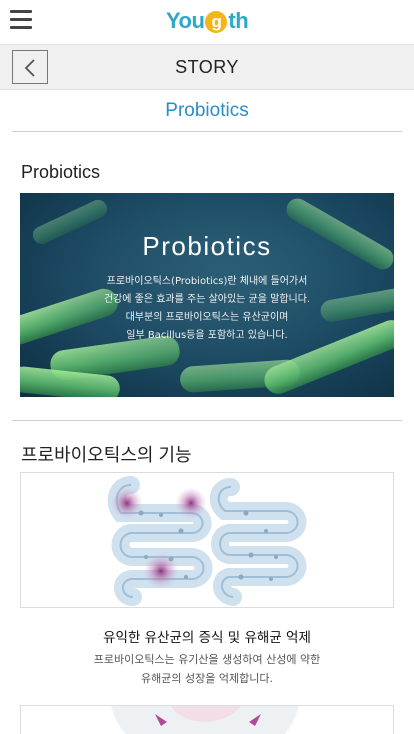  I want to click on page-title: Probiotics, so click(207, 110).